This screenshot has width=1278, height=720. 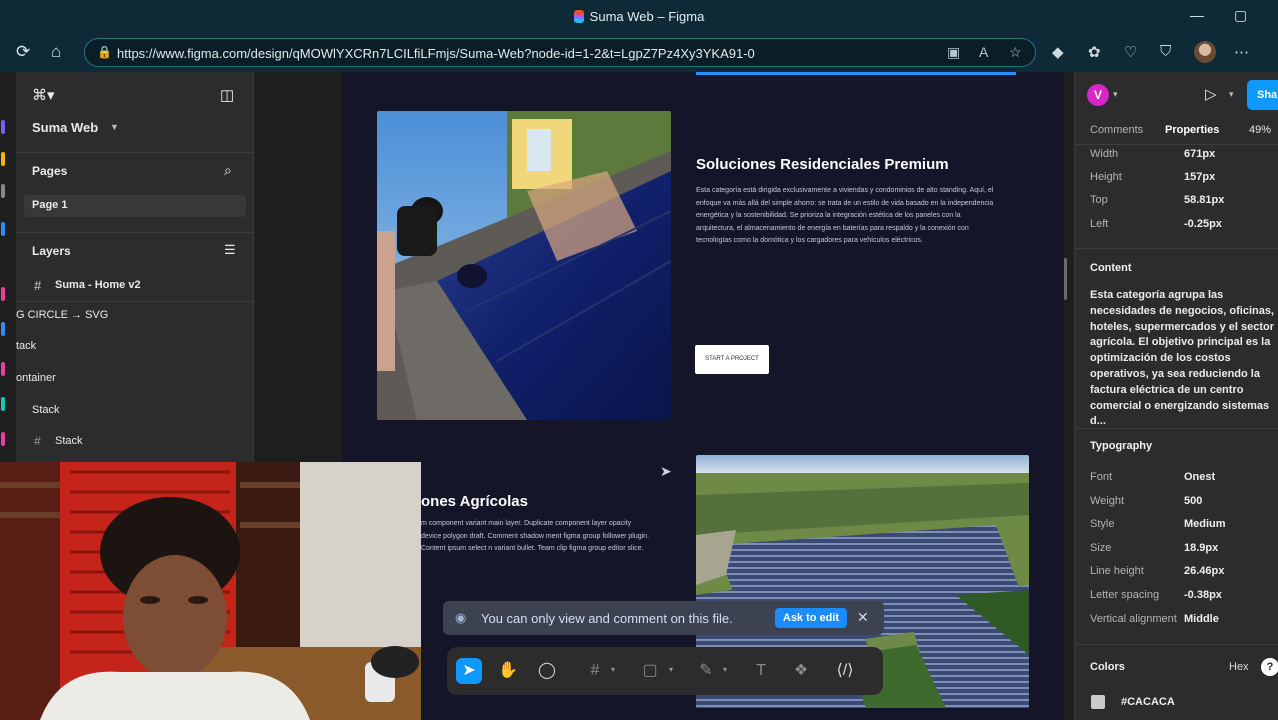 What do you see at coordinates (1107, 501) in the screenshot?
I see `prop-label: Weight` at bounding box center [1107, 501].